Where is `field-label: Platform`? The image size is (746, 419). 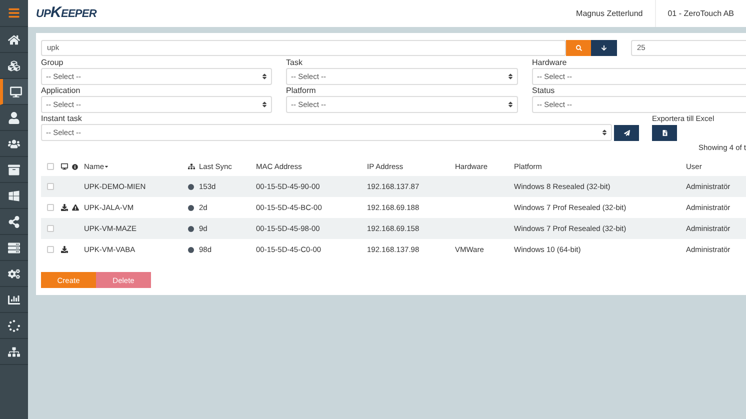
field-label: Platform is located at coordinates (301, 90).